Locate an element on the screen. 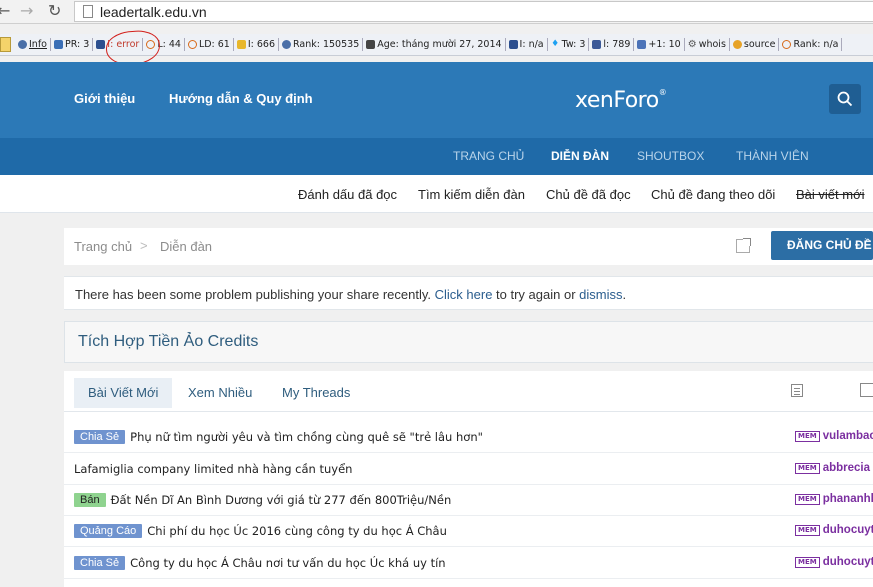 Image resolution: width=873 pixels, height=587 pixels. toolbar-grip-icon is located at coordinates (5, 44).